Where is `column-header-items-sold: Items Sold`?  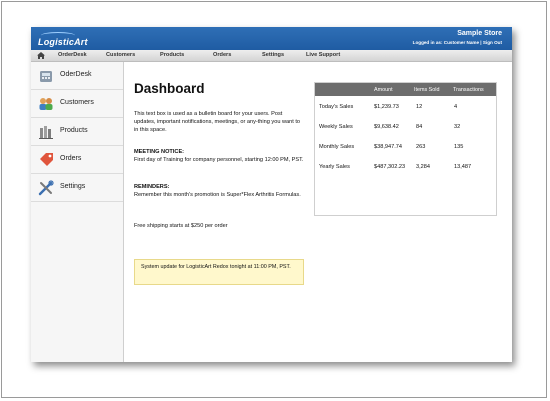 column-header-items-sold: Items Sold is located at coordinates (427, 90).